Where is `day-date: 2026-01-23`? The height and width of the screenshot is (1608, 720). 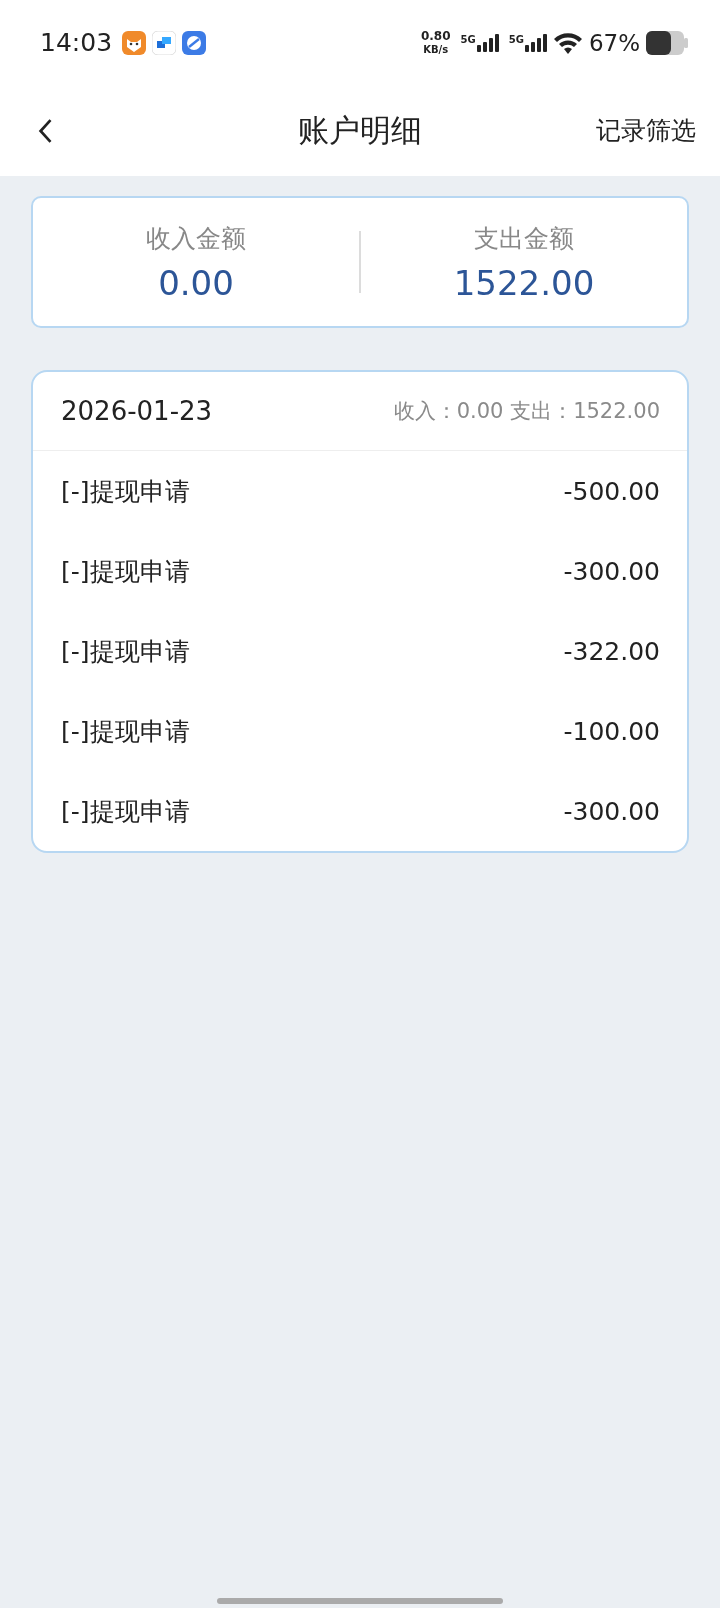
day-date: 2026-01-23 is located at coordinates (137, 411).